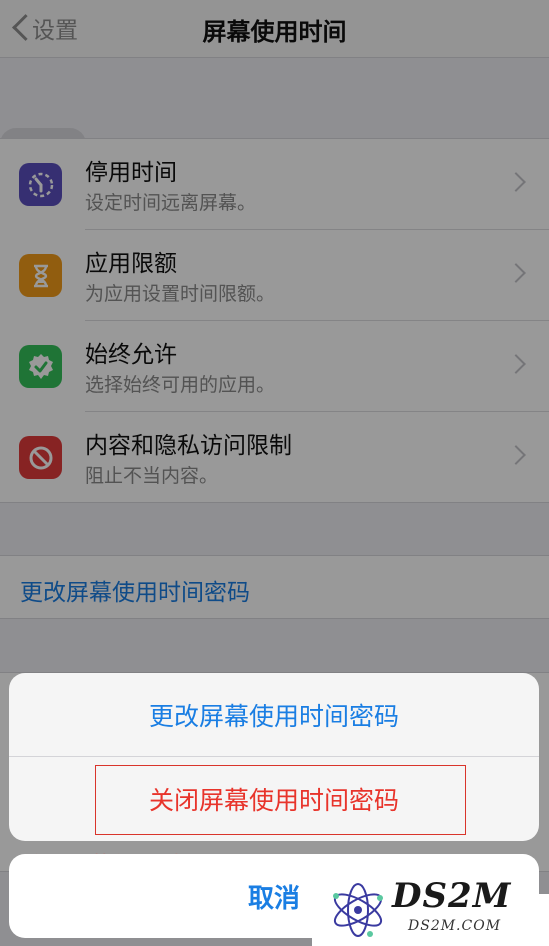 The image size is (549, 946). I want to click on atom-logo-icon, so click(358, 910).